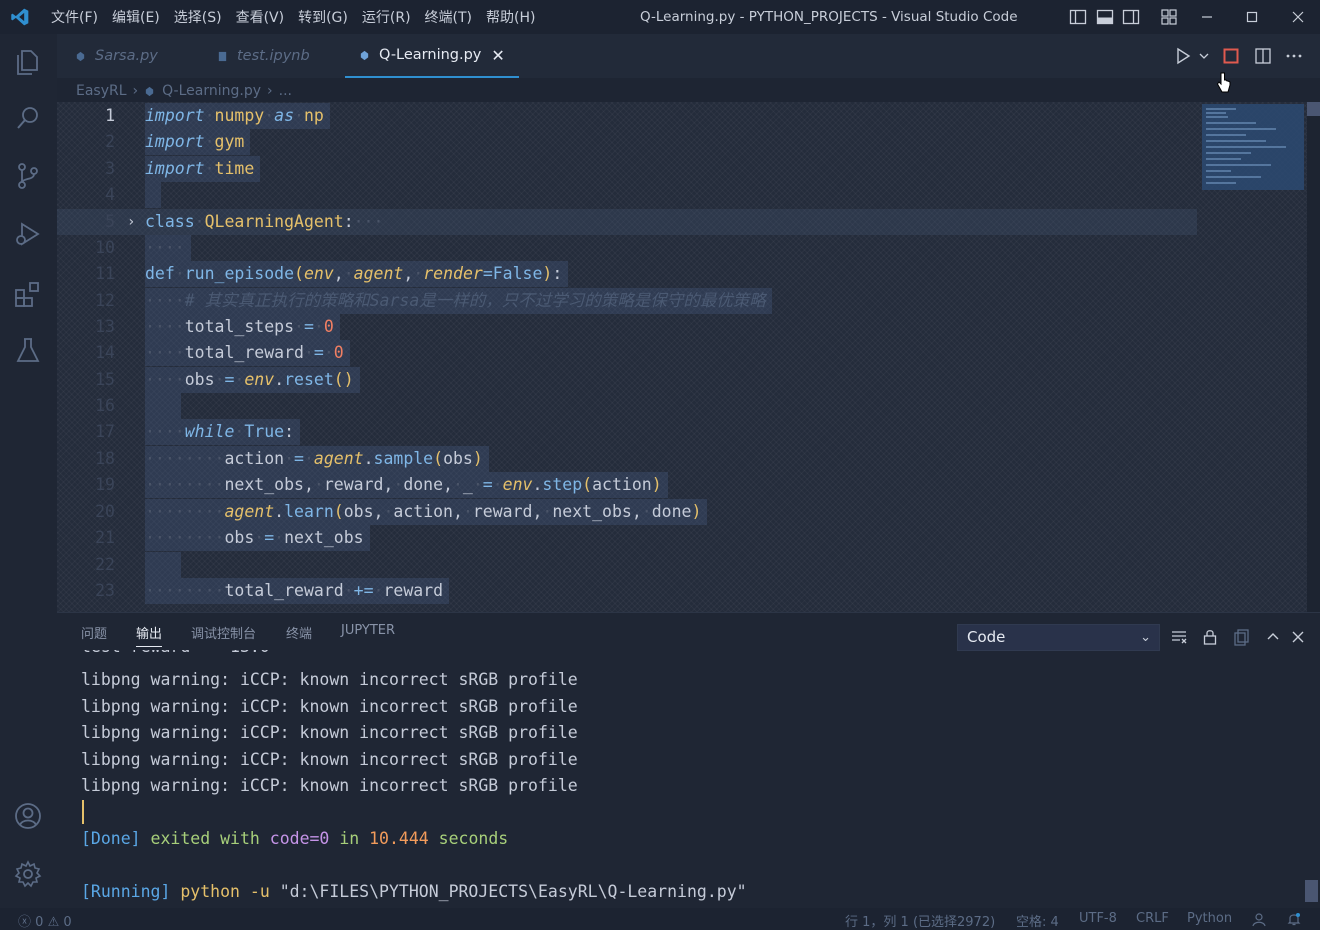 This screenshot has width=1320, height=930. I want to click on line-number: 13, so click(105, 326).